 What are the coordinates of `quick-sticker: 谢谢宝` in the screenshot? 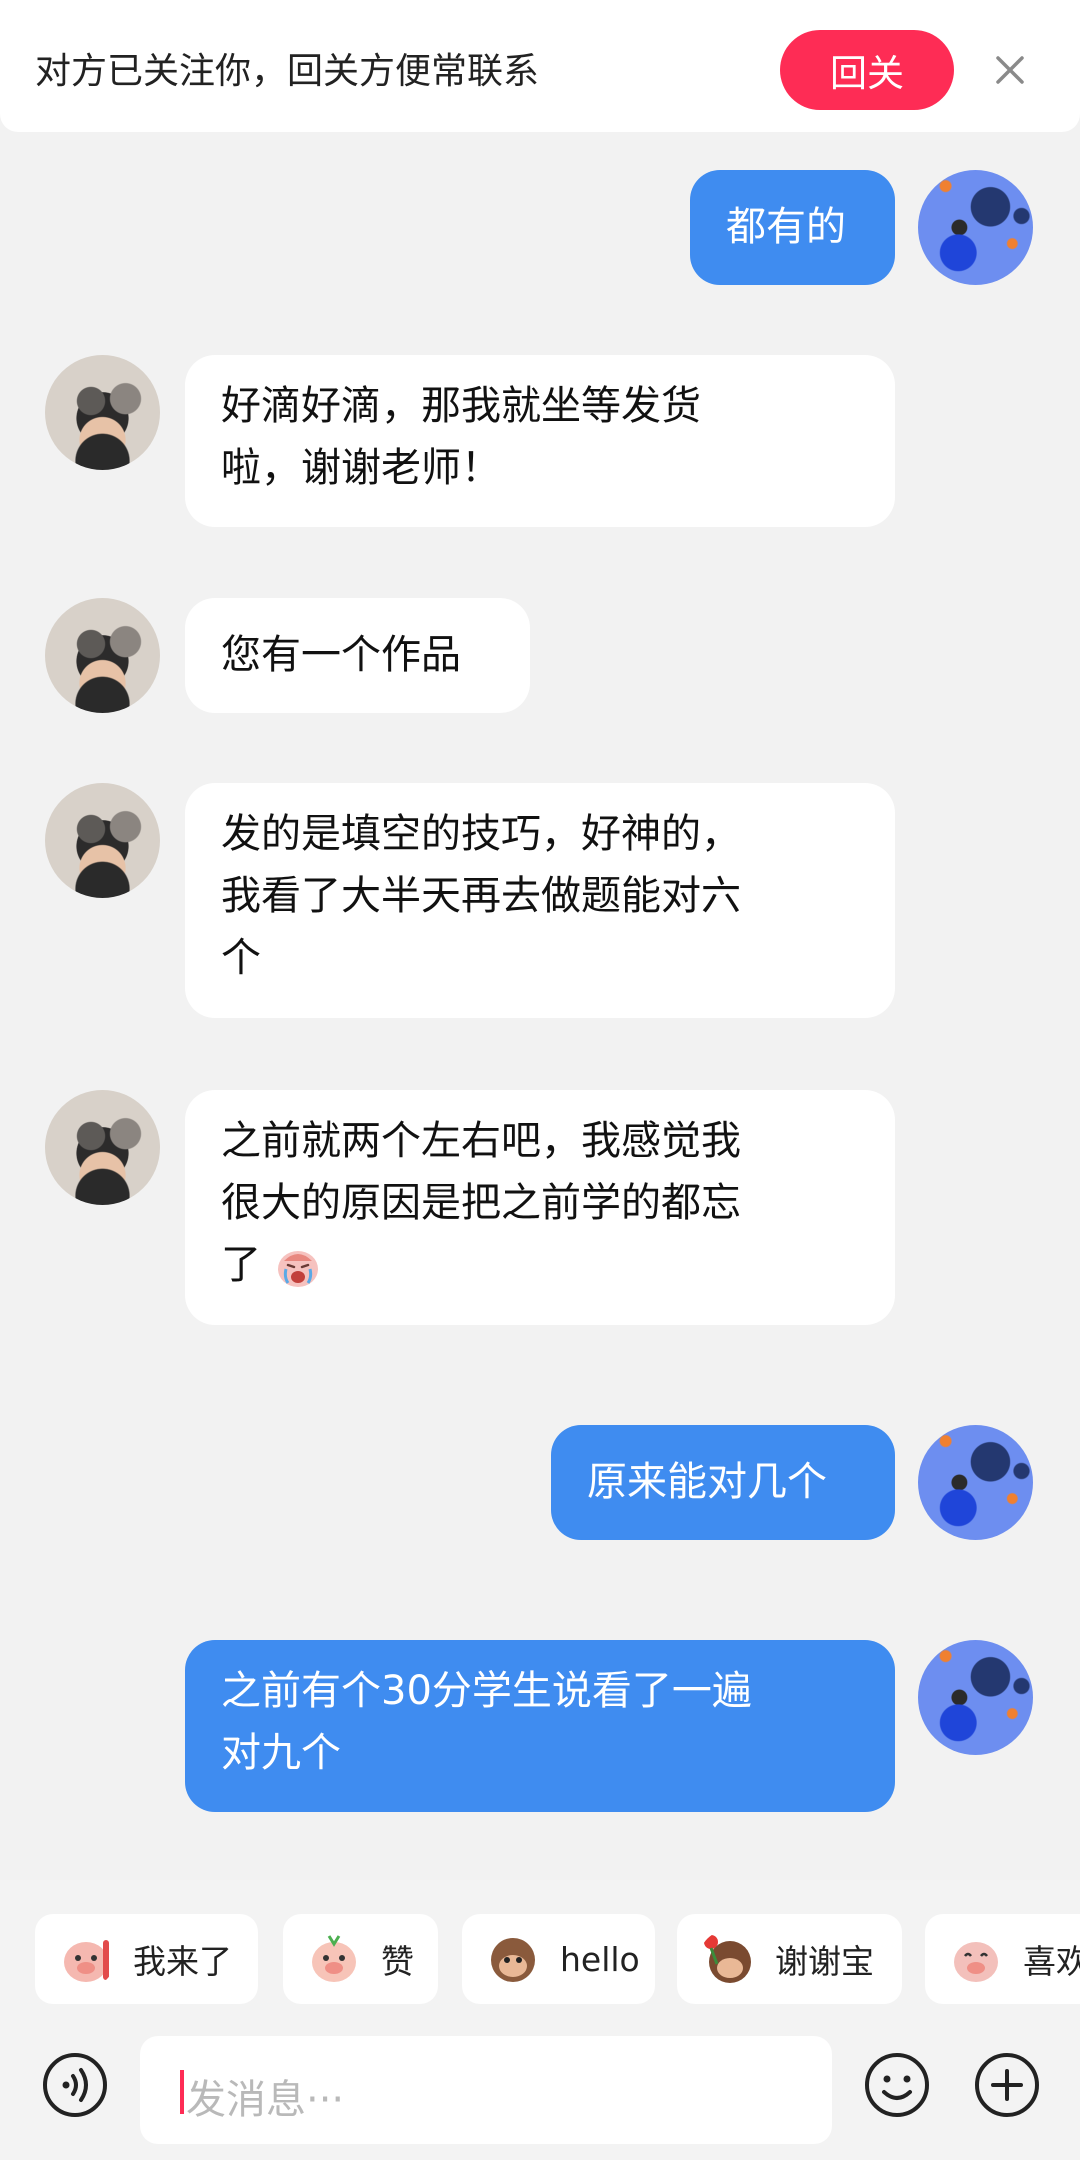 It's located at (789, 1959).